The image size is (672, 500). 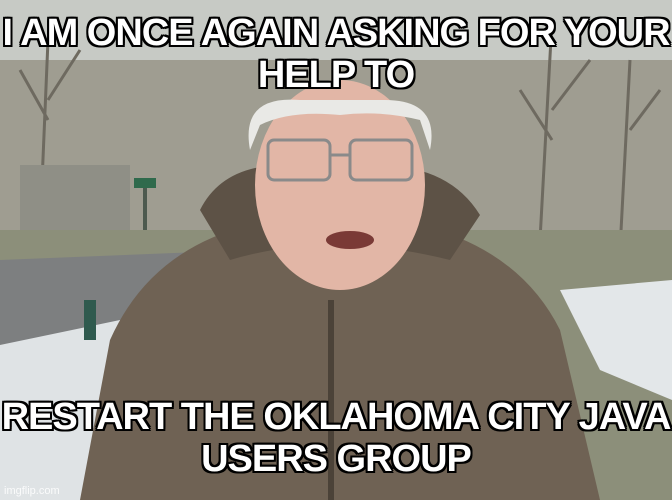 What do you see at coordinates (90, 320) in the screenshot?
I see `green-bollard` at bounding box center [90, 320].